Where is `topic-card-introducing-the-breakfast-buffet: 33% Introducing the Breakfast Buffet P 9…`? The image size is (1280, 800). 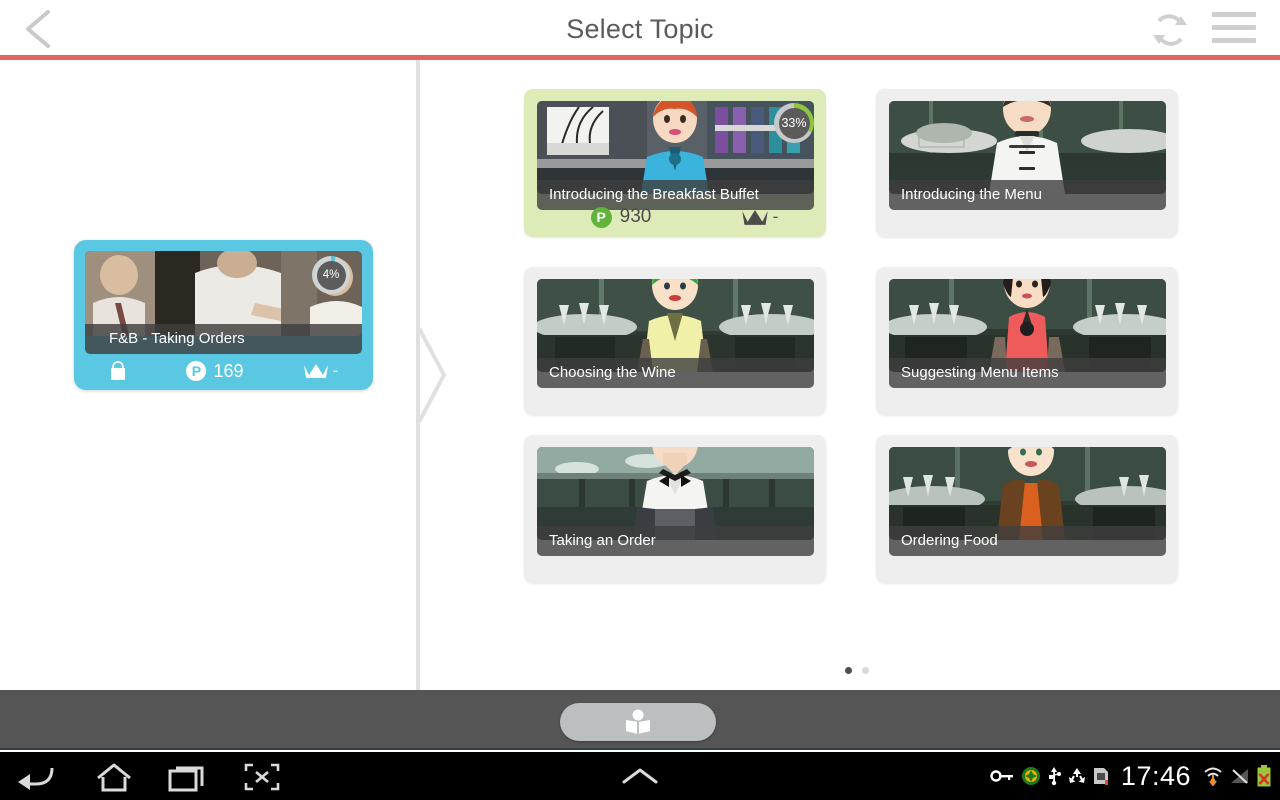
topic-card-introducing-the-breakfast-buffet: 33% Introducing the Breakfast Buffet P 9… is located at coordinates (675, 163).